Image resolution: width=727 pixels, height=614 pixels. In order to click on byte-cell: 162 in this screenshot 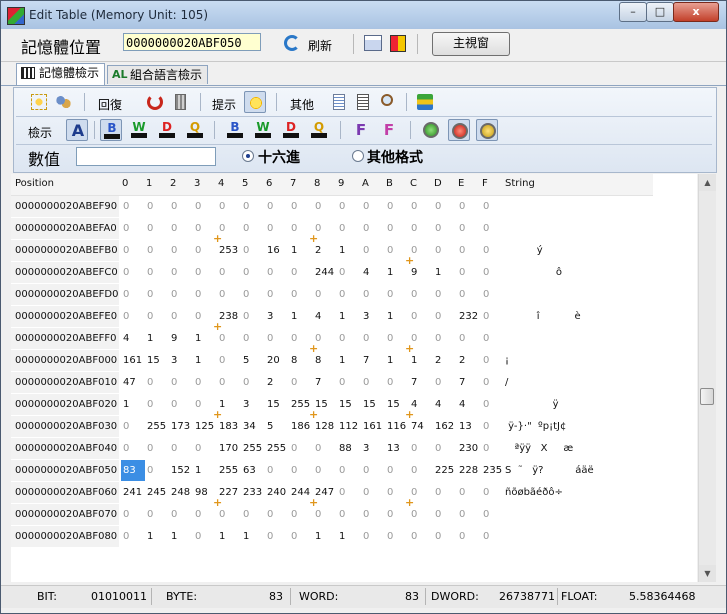, I will do `click(445, 426)`.